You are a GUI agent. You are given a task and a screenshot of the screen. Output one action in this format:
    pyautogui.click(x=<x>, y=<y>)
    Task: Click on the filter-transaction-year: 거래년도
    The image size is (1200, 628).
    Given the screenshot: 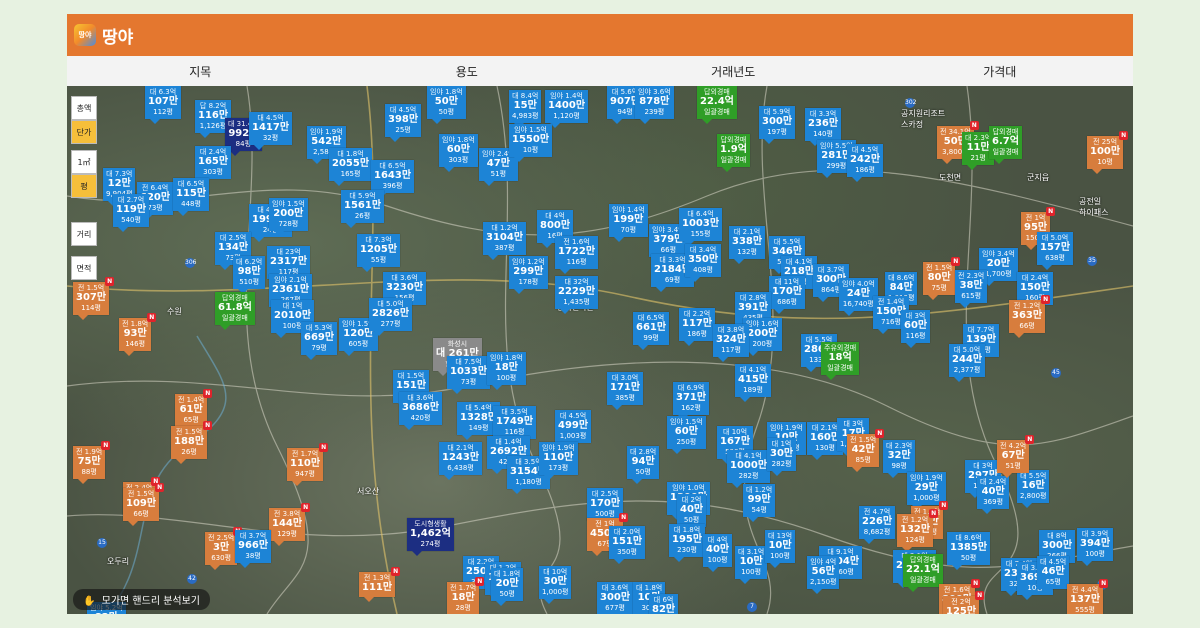 What is the action you would take?
    pyautogui.click(x=733, y=71)
    